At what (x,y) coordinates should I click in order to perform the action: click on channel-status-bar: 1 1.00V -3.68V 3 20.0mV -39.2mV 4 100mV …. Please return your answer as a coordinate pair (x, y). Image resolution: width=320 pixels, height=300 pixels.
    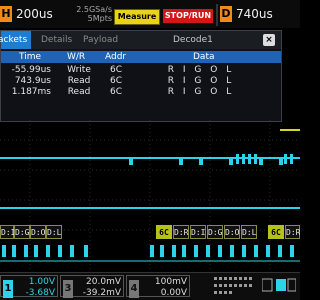
    Looking at the image, I should click on (150, 286).